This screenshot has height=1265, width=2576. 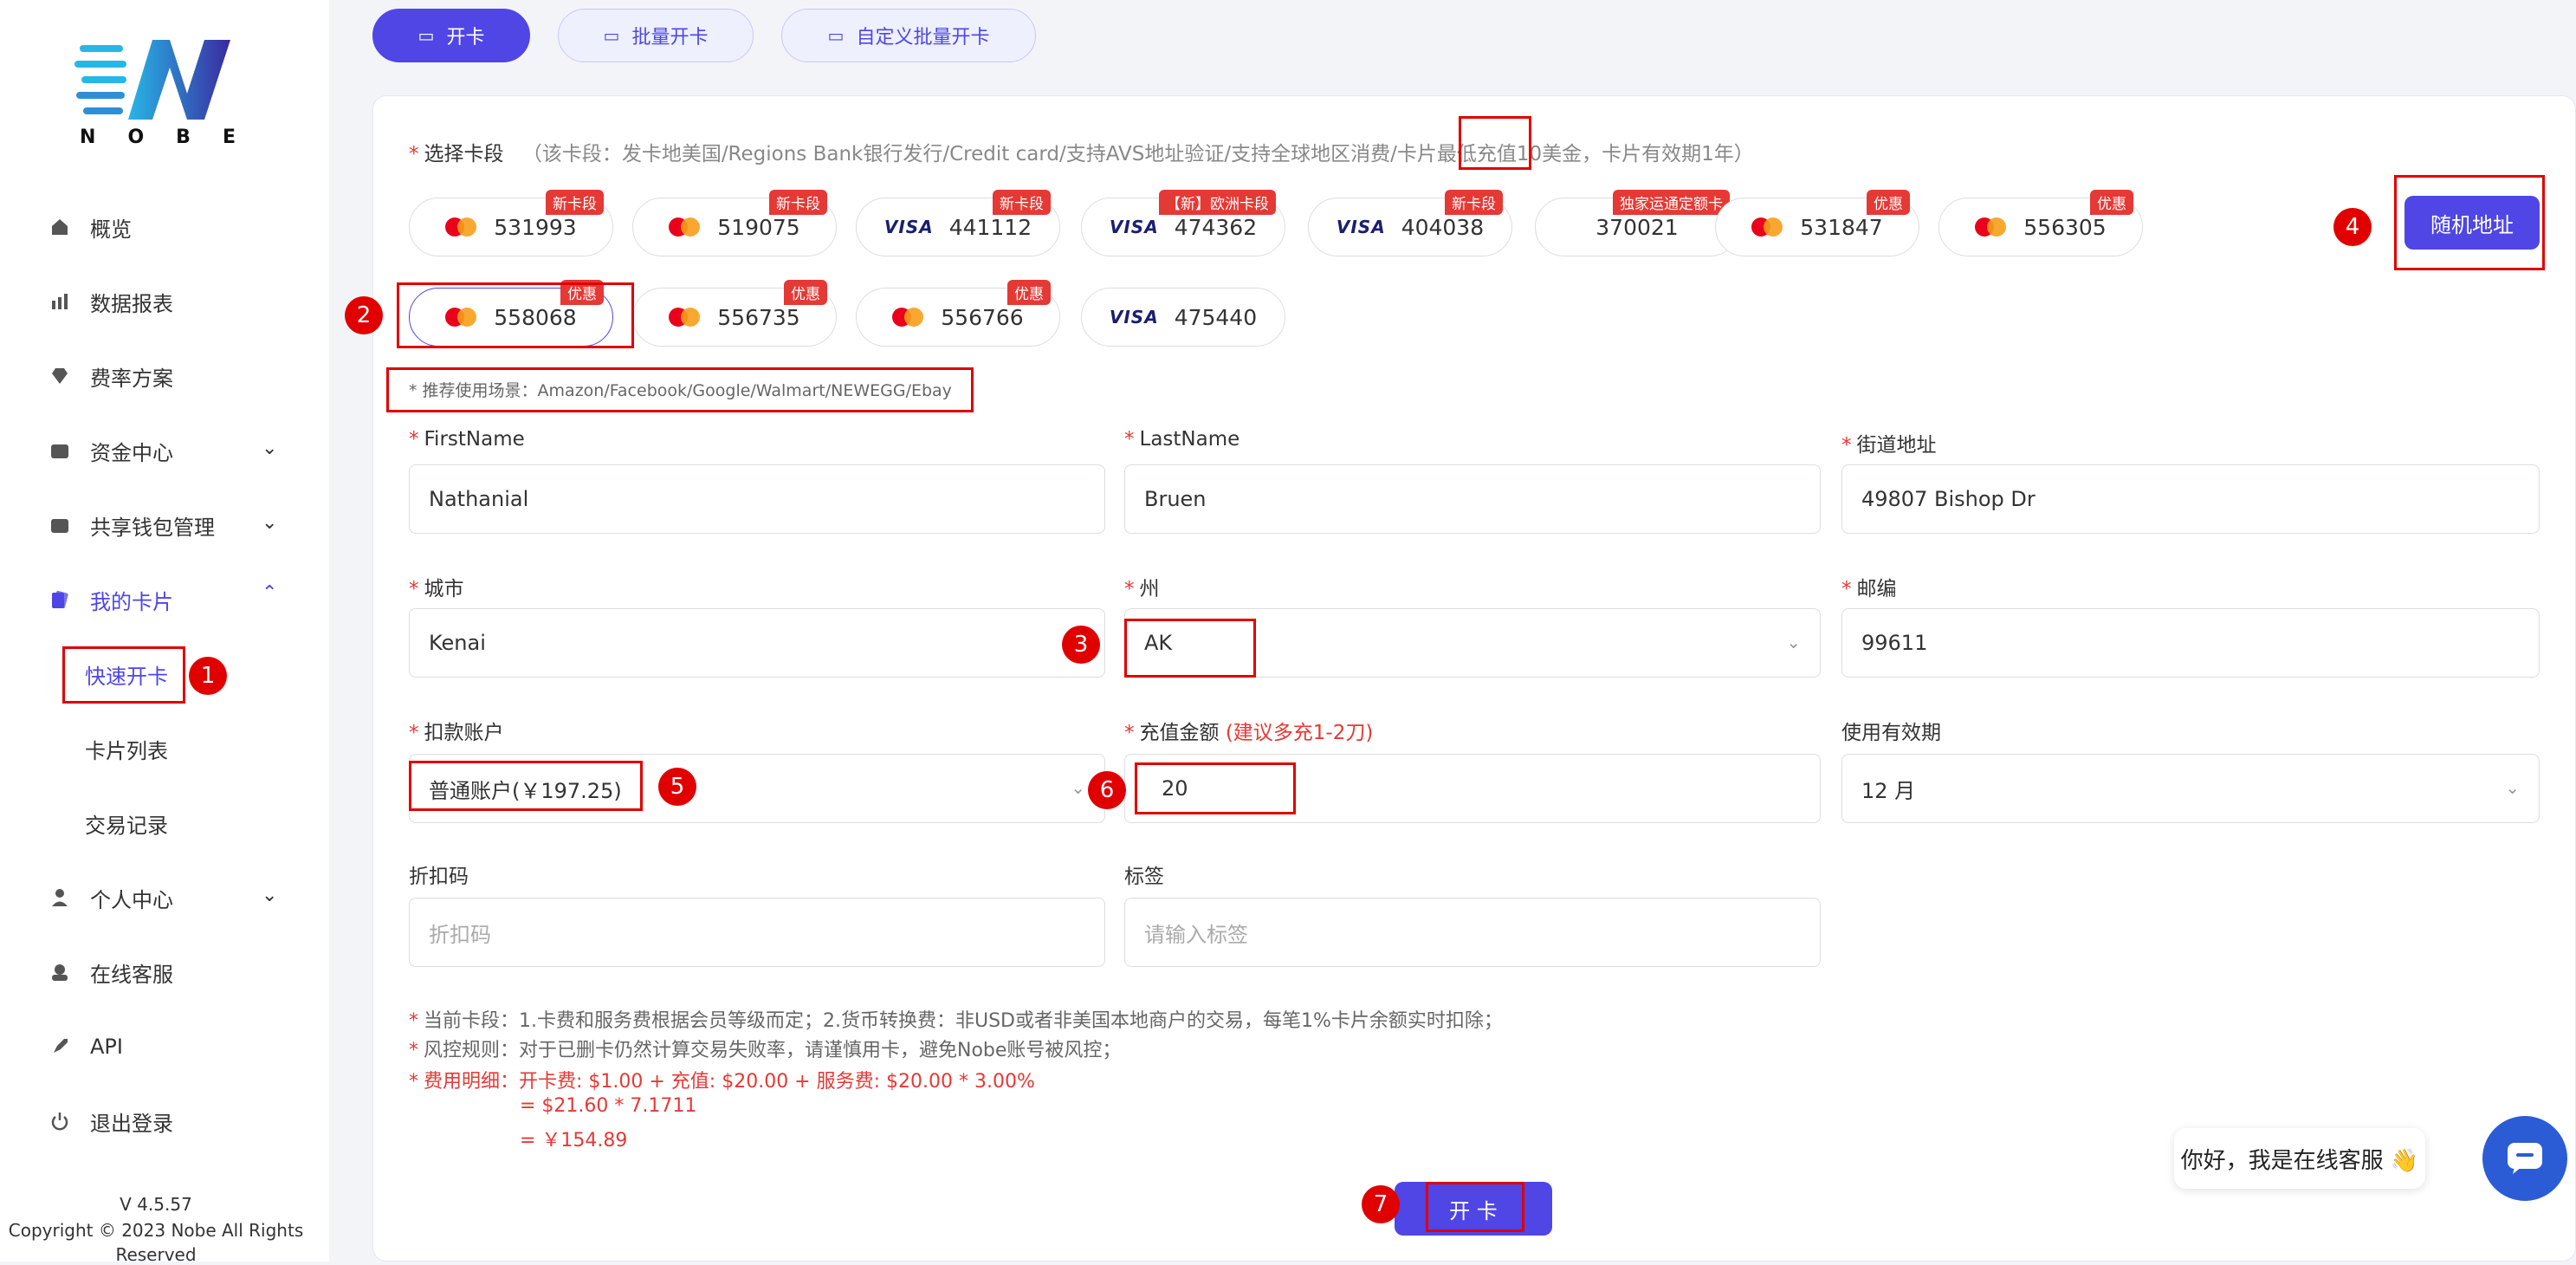 What do you see at coordinates (60, 600) in the screenshot?
I see `cards-icon` at bounding box center [60, 600].